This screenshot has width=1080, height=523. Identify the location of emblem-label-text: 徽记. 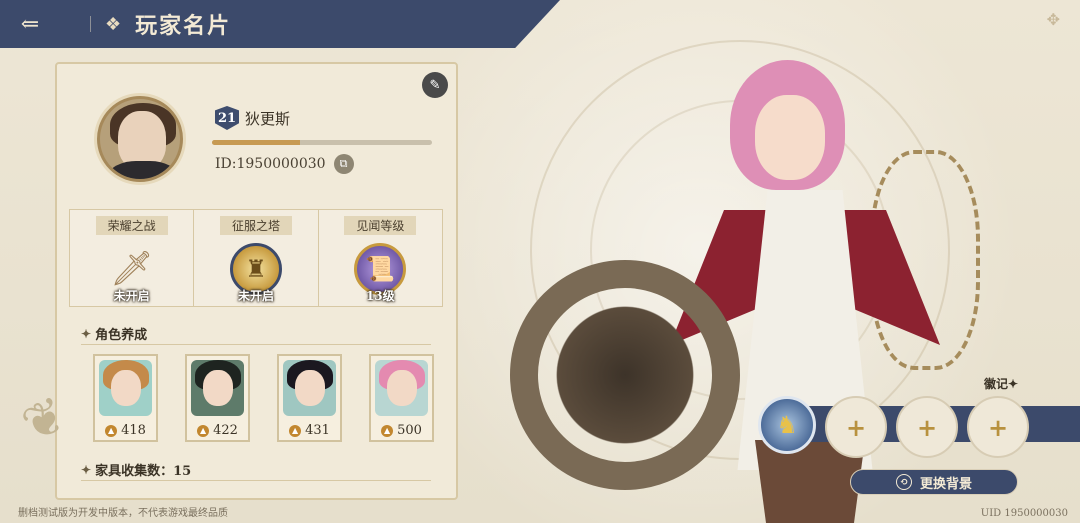
(996, 384).